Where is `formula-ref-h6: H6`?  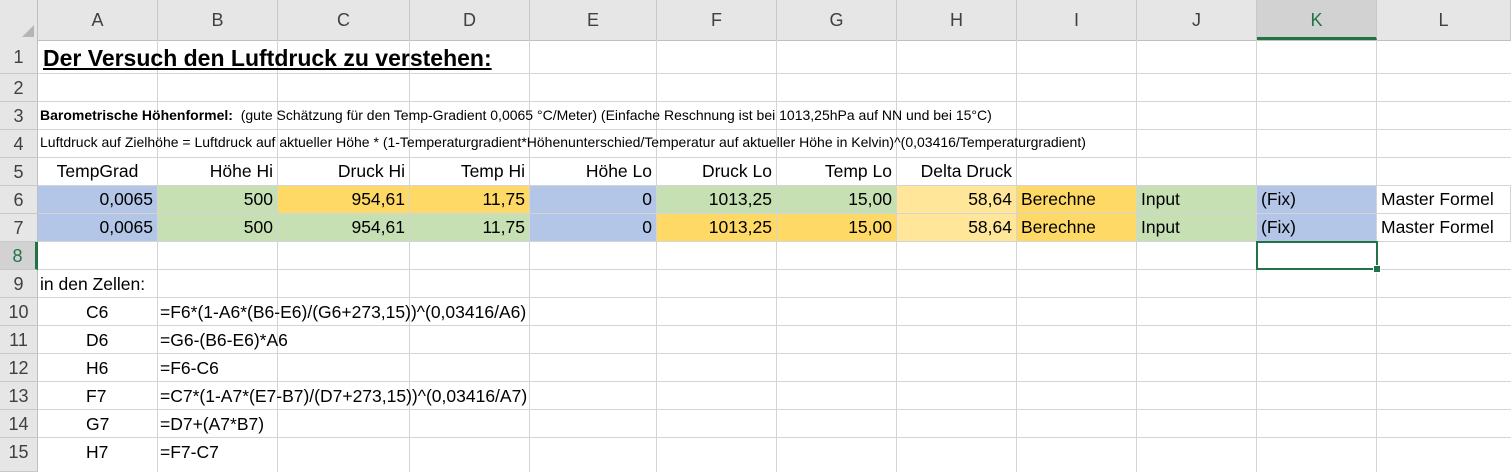
formula-ref-h6: H6 is located at coordinates (97, 368).